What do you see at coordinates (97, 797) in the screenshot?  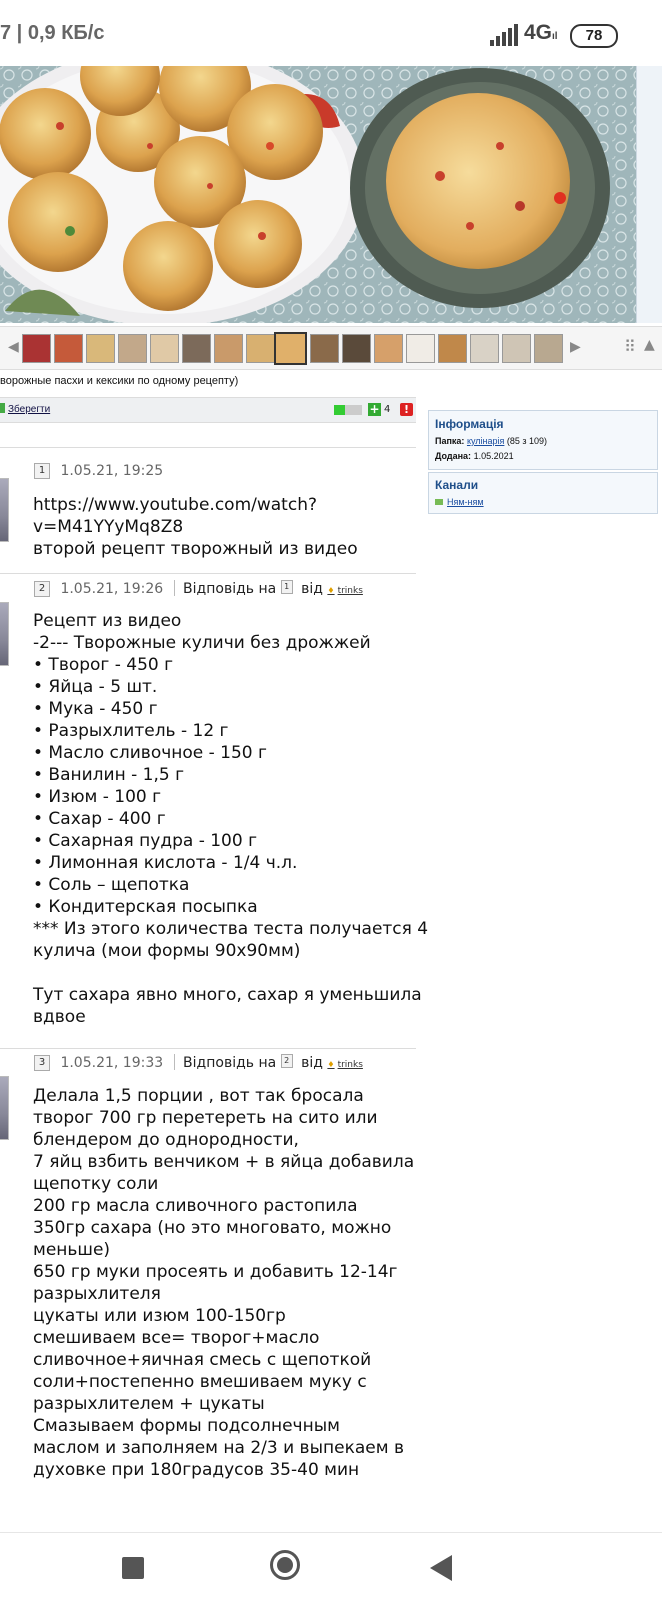 I see `post-line: • Изюм - 100 г` at bounding box center [97, 797].